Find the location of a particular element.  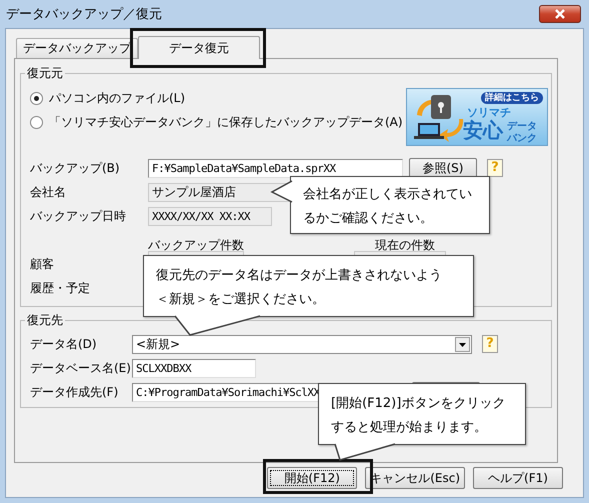

field-label: データ作成先(F) is located at coordinates (75, 392).